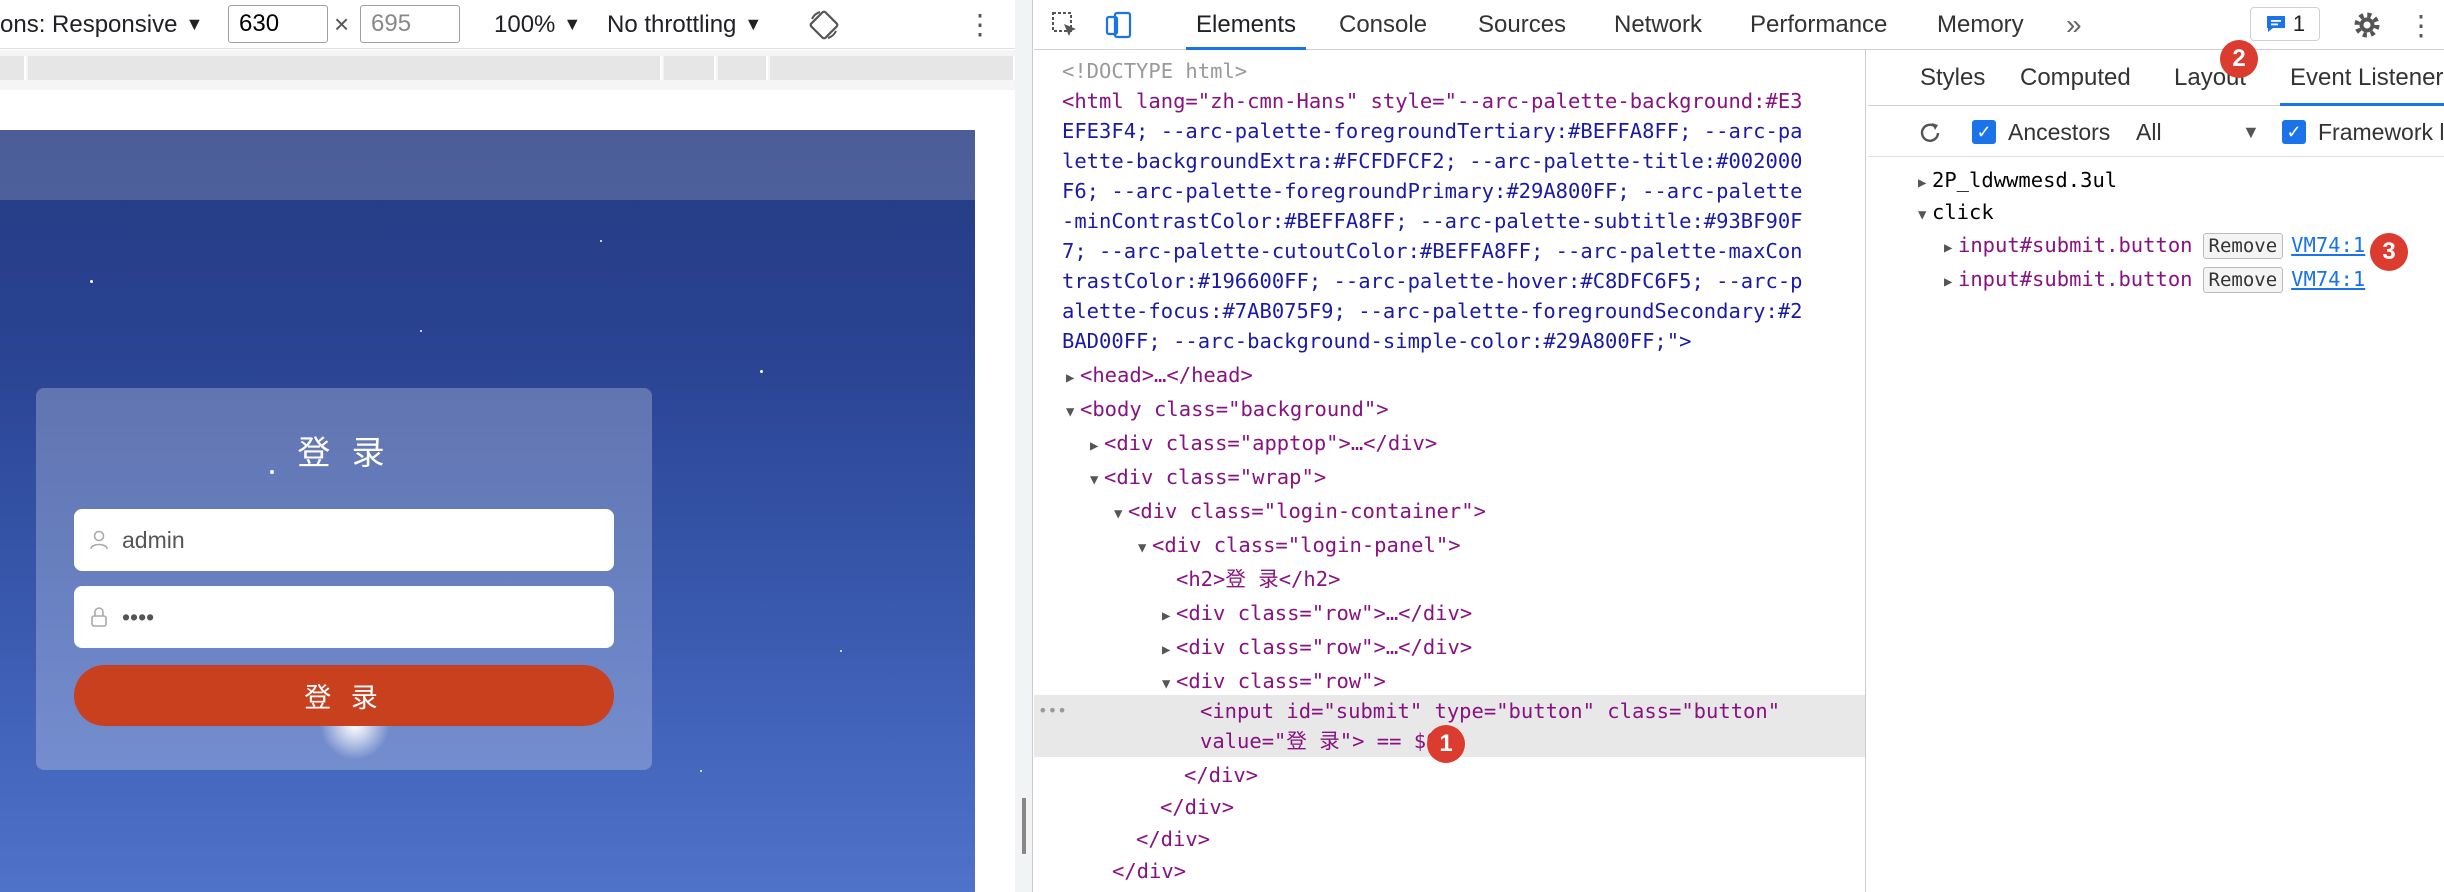 The height and width of the screenshot is (892, 2444). Describe the element at coordinates (1159, 376) in the screenshot. I see `dom-line-head: ▶ <head>…</head>` at that location.